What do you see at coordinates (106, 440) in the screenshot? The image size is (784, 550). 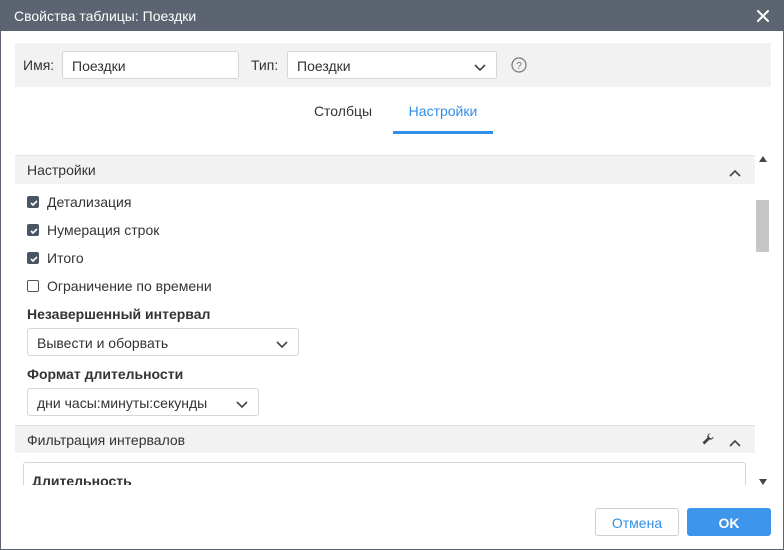 I see `filter-section-title: Фильтрация интервалов` at bounding box center [106, 440].